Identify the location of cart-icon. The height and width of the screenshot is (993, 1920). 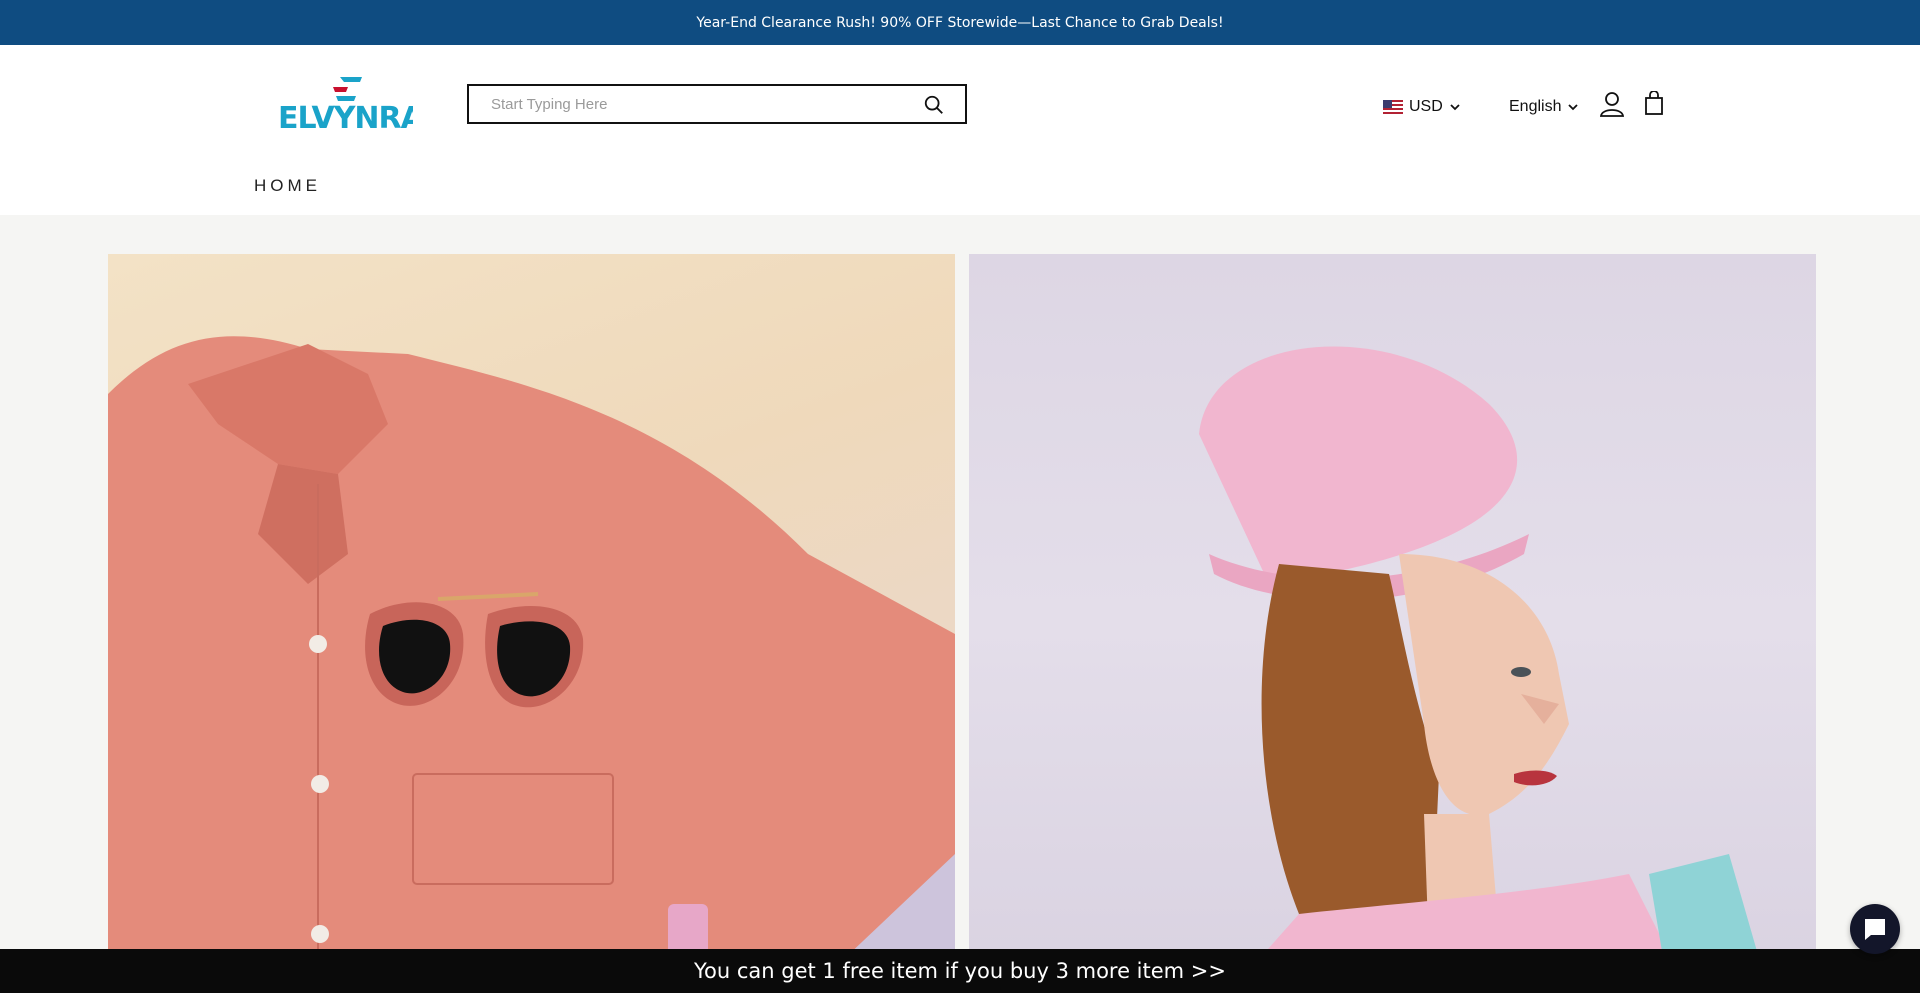
(1654, 103).